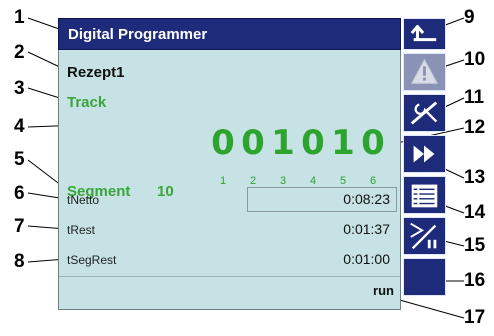 The height and width of the screenshot is (336, 494). I want to click on track-position-number: 4, so click(313, 181).